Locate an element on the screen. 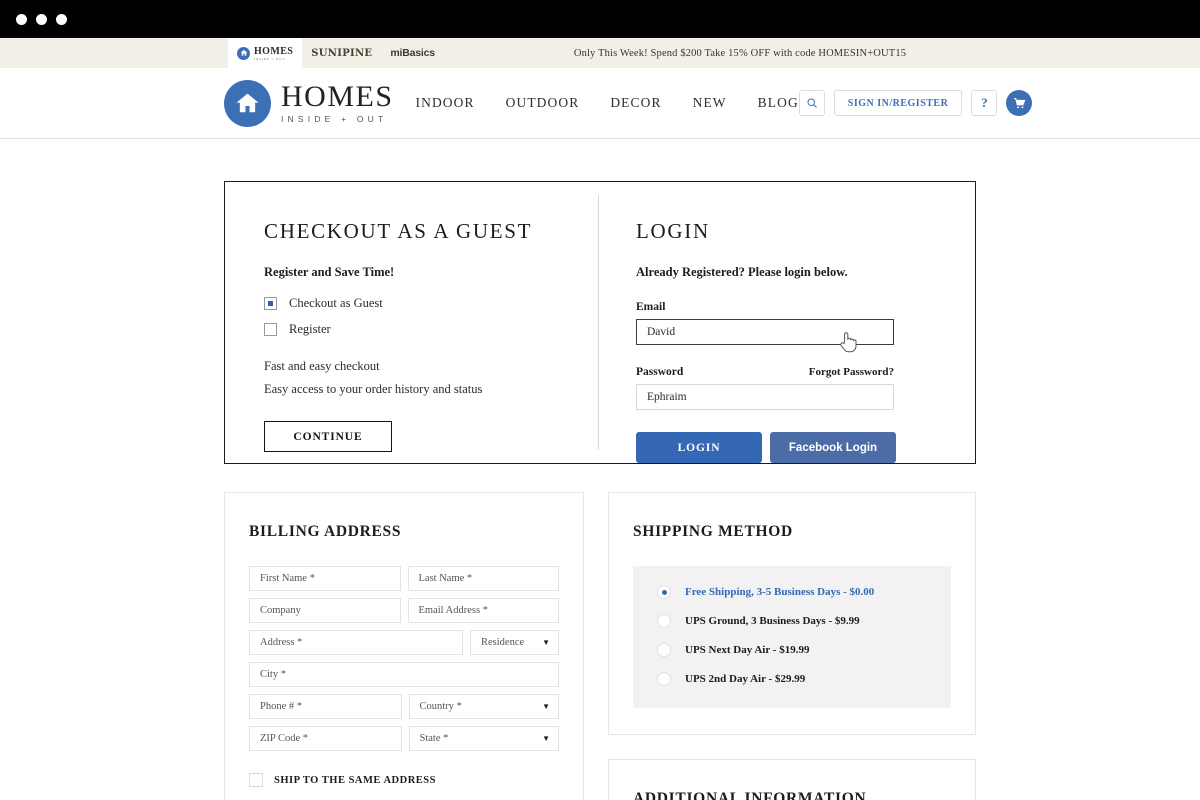 This screenshot has height=800, width=1200. checkout-as-guest-label: Checkout as Guest is located at coordinates (336, 303).